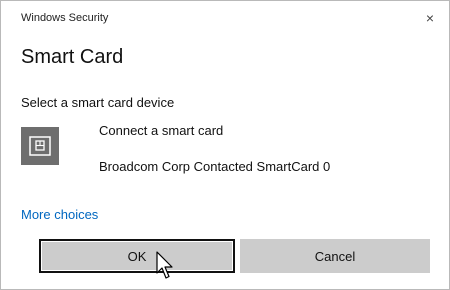 The width and height of the screenshot is (450, 290). I want to click on dialog-subtitle: Select a smart card device, so click(98, 102).